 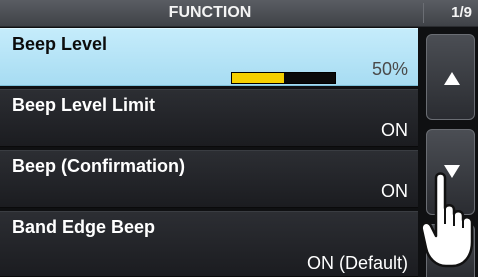 What do you see at coordinates (60, 44) in the screenshot?
I see `menu-item-label: Beep Level` at bounding box center [60, 44].